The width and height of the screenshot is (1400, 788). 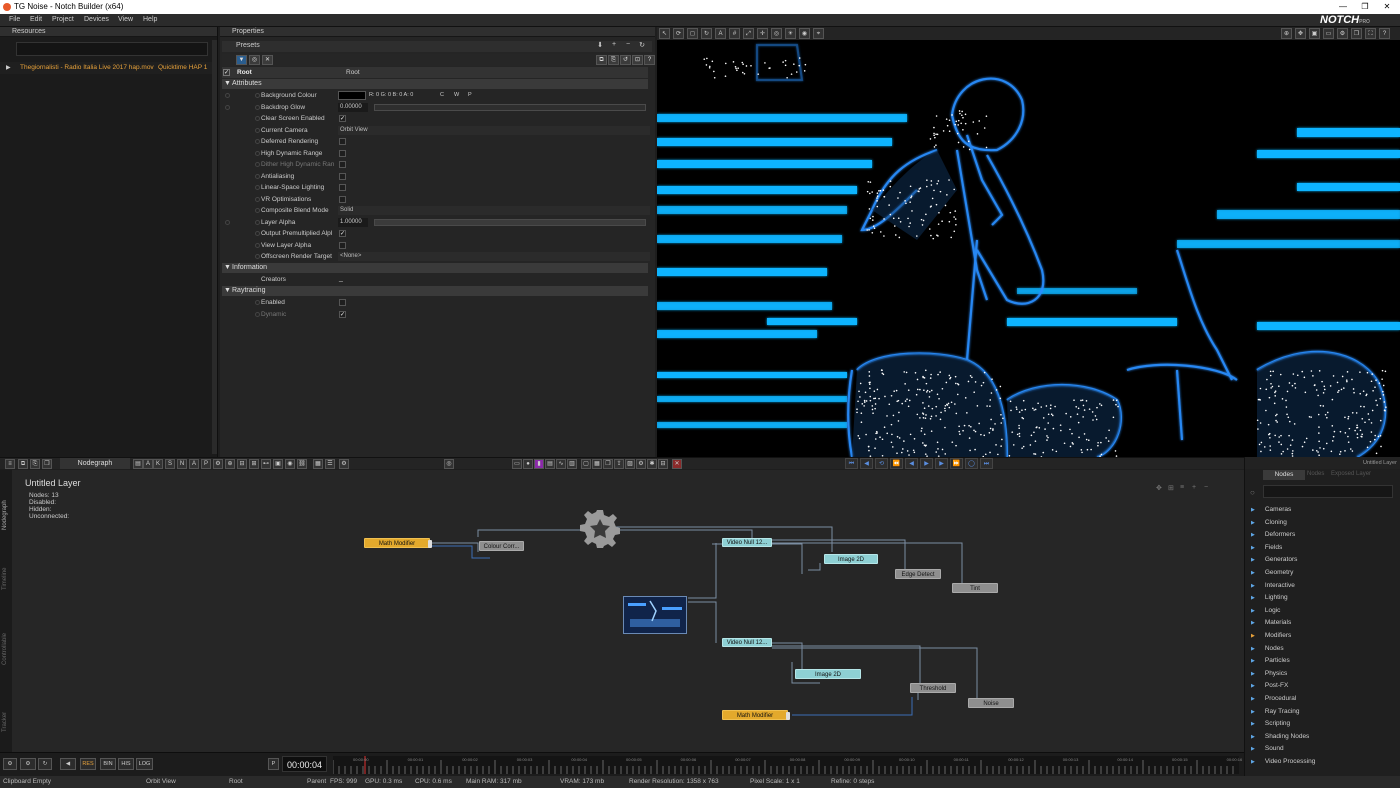 What do you see at coordinates (170, 464) in the screenshot?
I see `snap-s-button: S` at bounding box center [170, 464].